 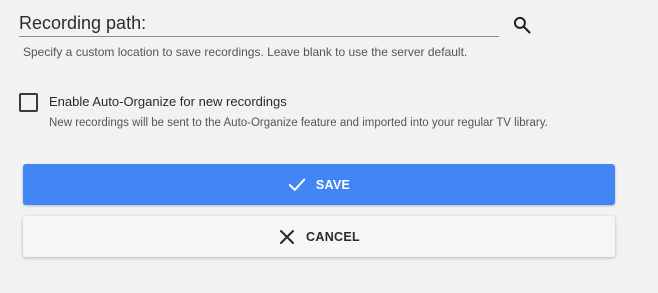 I want to click on recording-path-row, so click(x=279, y=25).